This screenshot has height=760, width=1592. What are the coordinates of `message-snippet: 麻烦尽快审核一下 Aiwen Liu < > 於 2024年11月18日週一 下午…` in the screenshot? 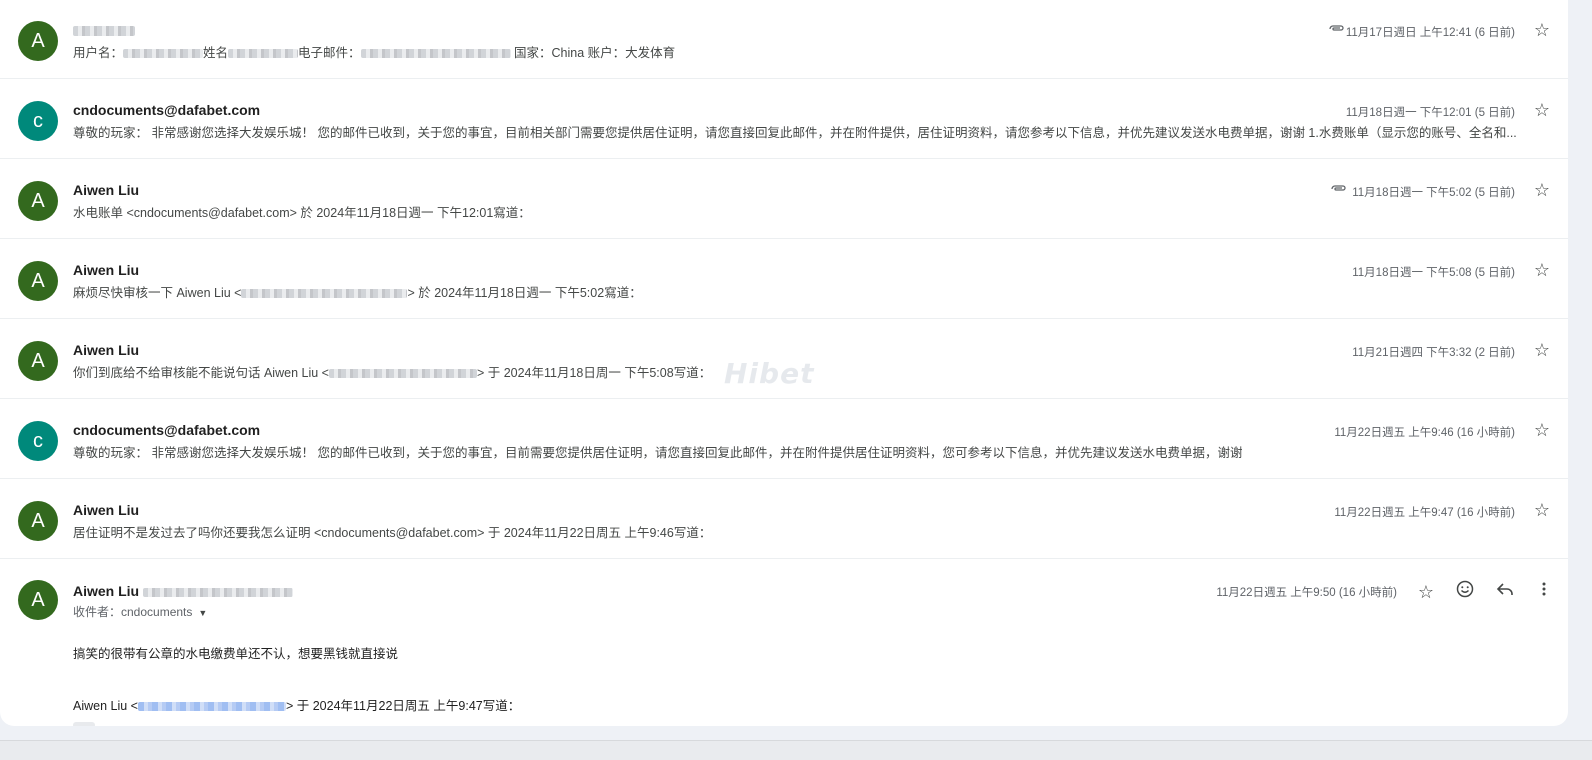 It's located at (357, 293).